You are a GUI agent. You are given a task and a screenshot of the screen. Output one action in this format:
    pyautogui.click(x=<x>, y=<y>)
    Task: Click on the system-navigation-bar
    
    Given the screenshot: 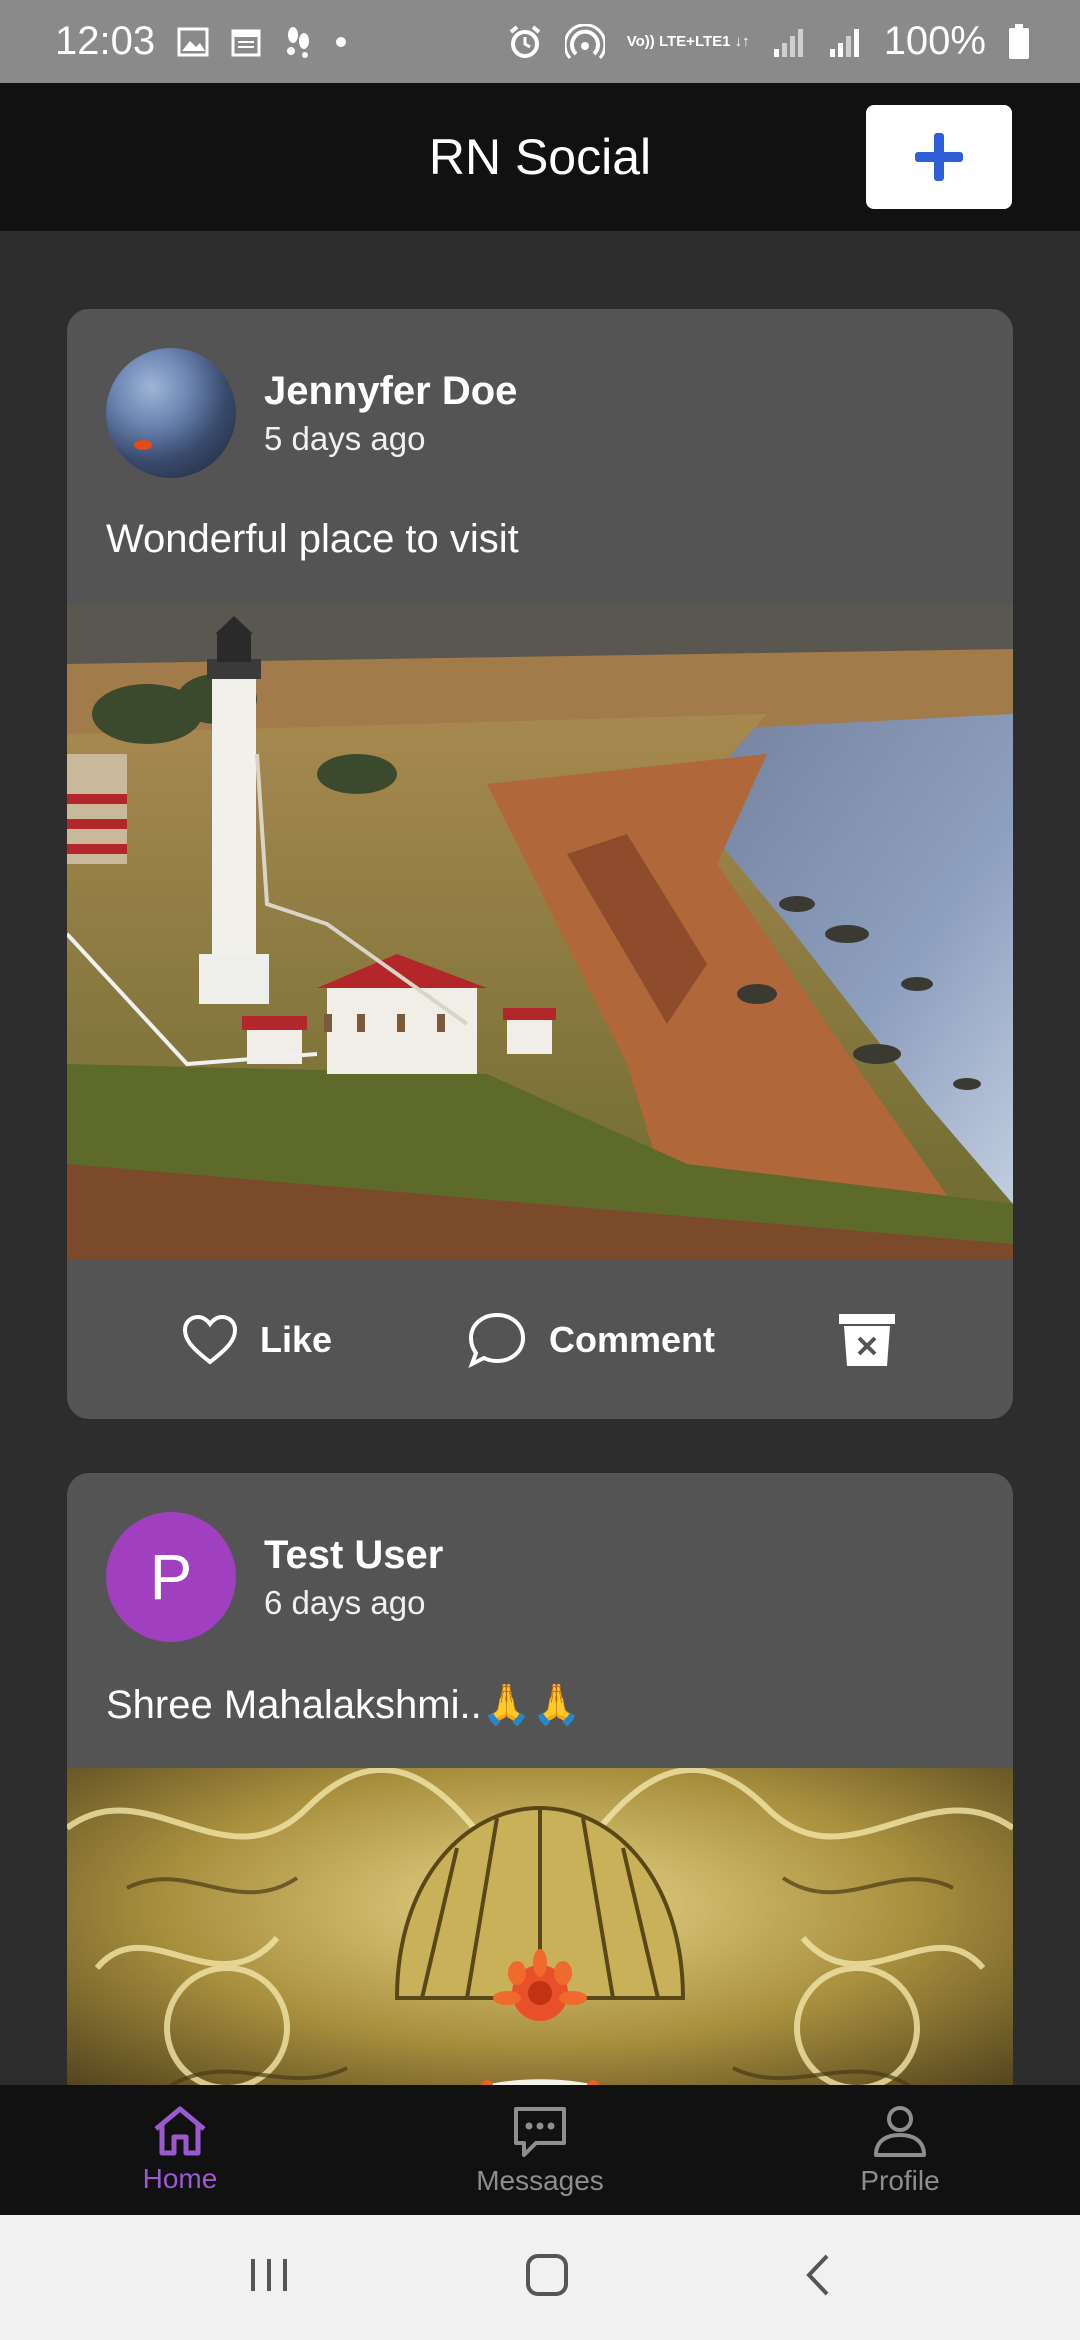 What is the action you would take?
    pyautogui.click(x=540, y=2277)
    